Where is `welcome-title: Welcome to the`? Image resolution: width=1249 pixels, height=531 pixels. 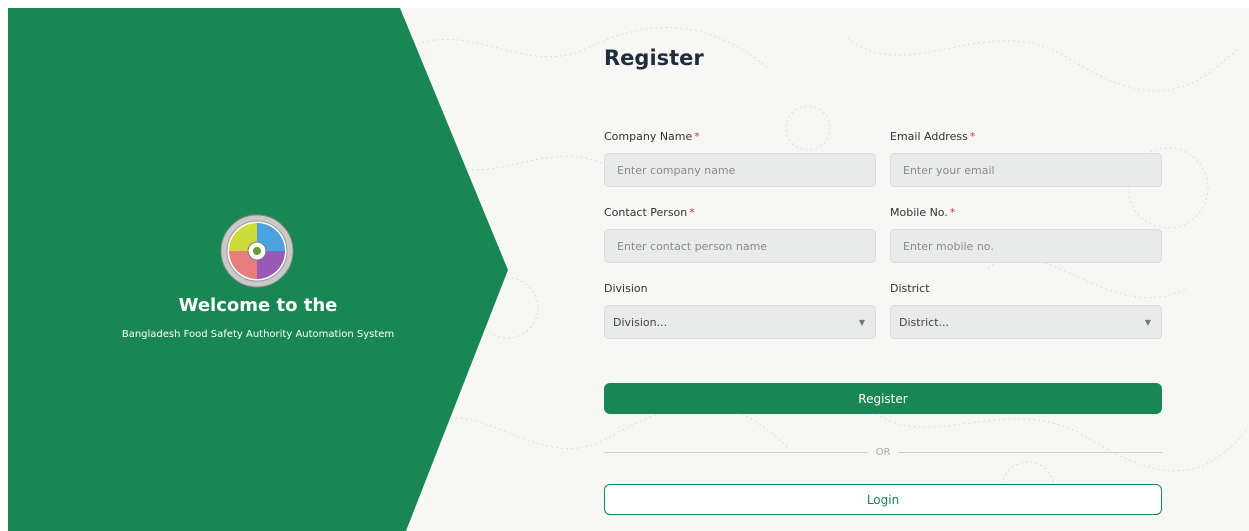
welcome-title: Welcome to the is located at coordinates (258, 305).